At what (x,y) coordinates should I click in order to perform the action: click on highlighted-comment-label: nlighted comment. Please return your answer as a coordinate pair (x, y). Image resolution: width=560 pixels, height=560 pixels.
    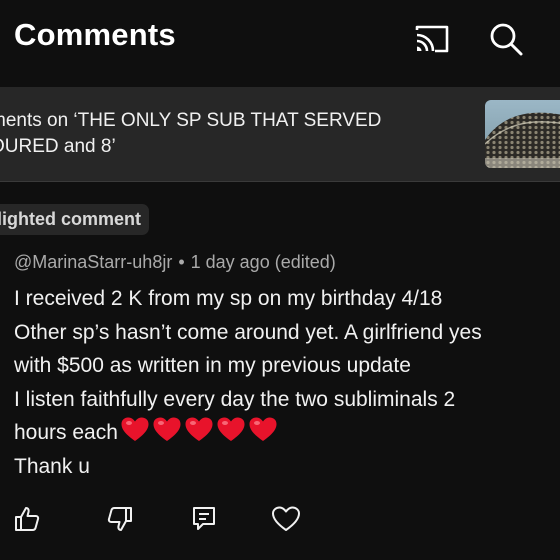
    Looking at the image, I should click on (71, 219).